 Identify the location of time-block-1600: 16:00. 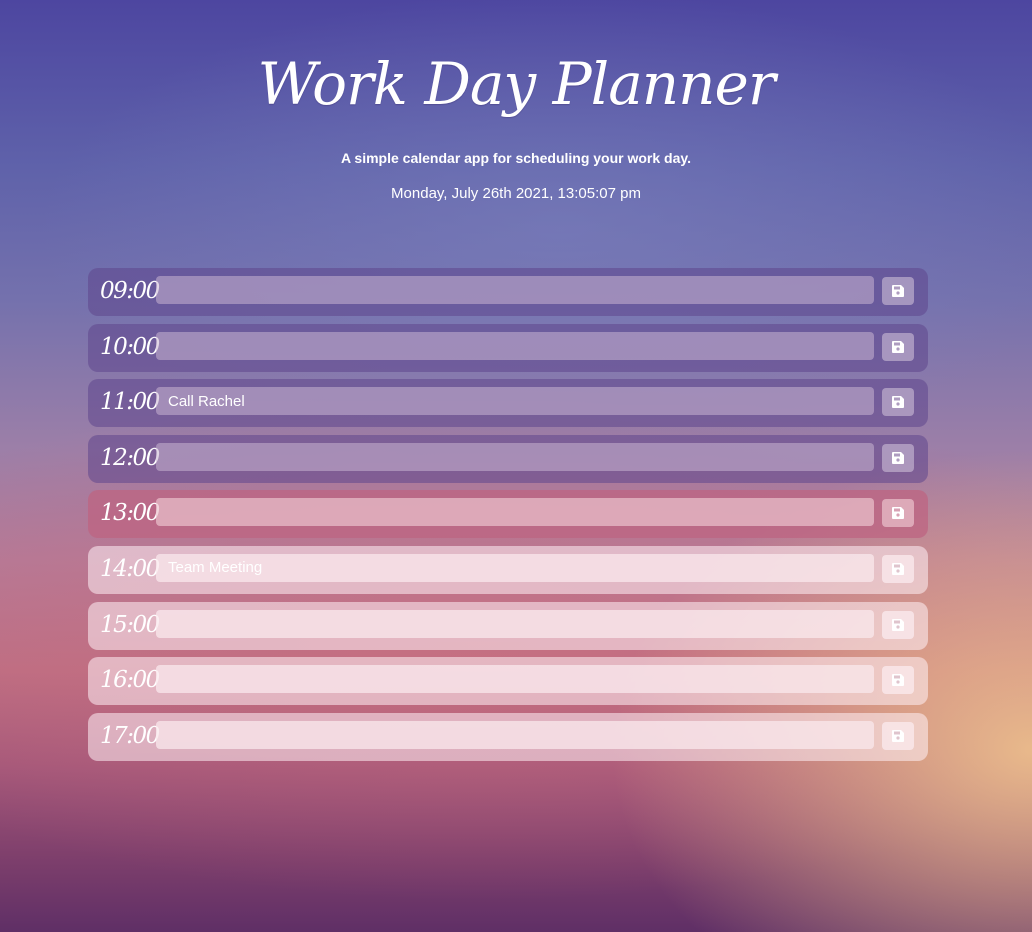
(508, 681).